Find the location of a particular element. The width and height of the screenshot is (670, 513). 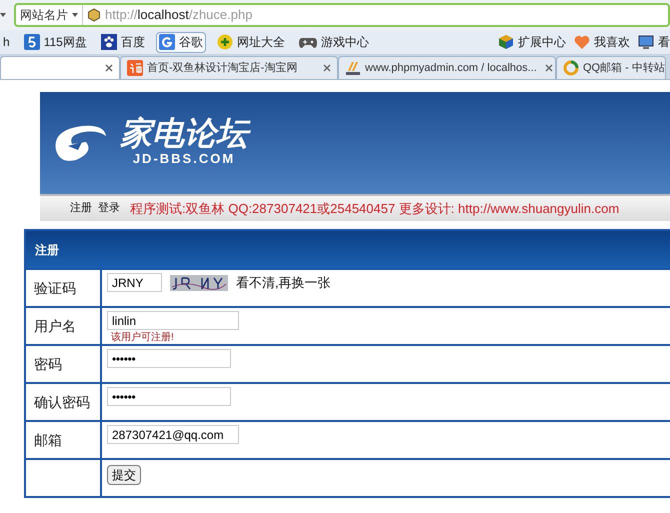

tab-title: 首页-双鱼林设计淘宝店-淘宝网 is located at coordinates (222, 68).